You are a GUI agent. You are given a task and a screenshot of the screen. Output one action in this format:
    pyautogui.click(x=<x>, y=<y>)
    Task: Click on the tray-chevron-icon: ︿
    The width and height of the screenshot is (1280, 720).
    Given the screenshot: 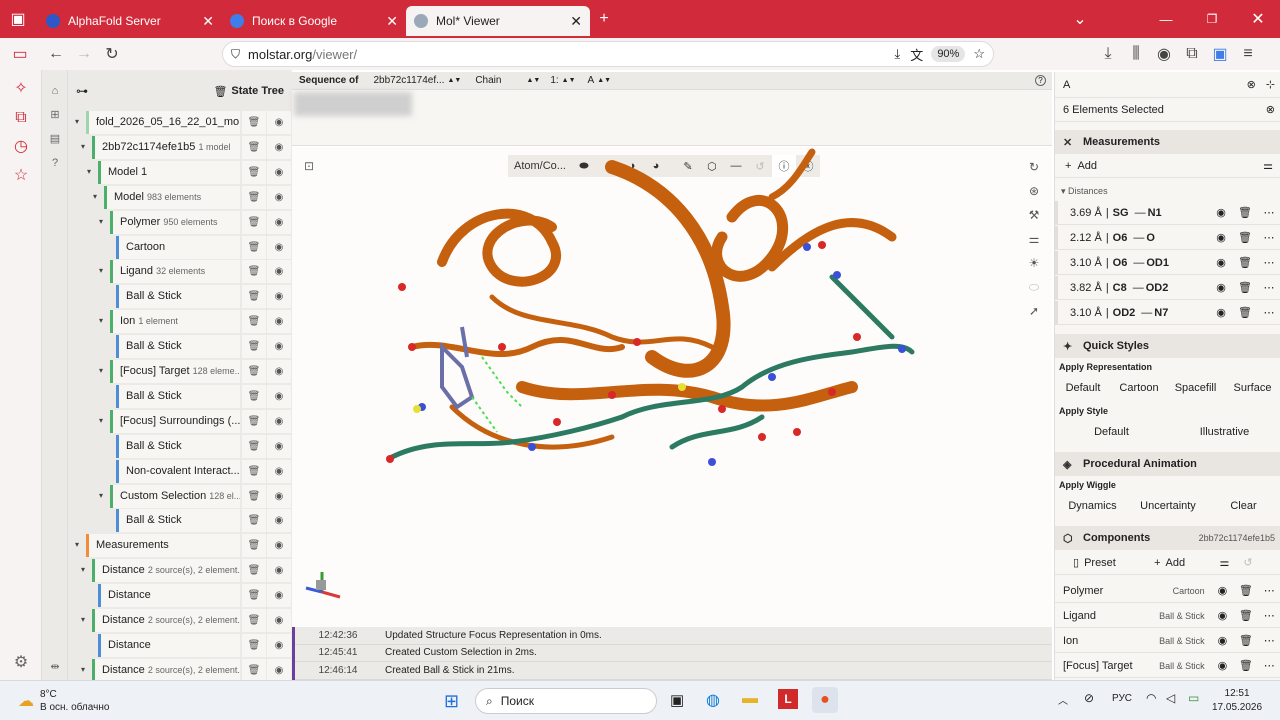 What is the action you would take?
    pyautogui.click(x=1063, y=699)
    